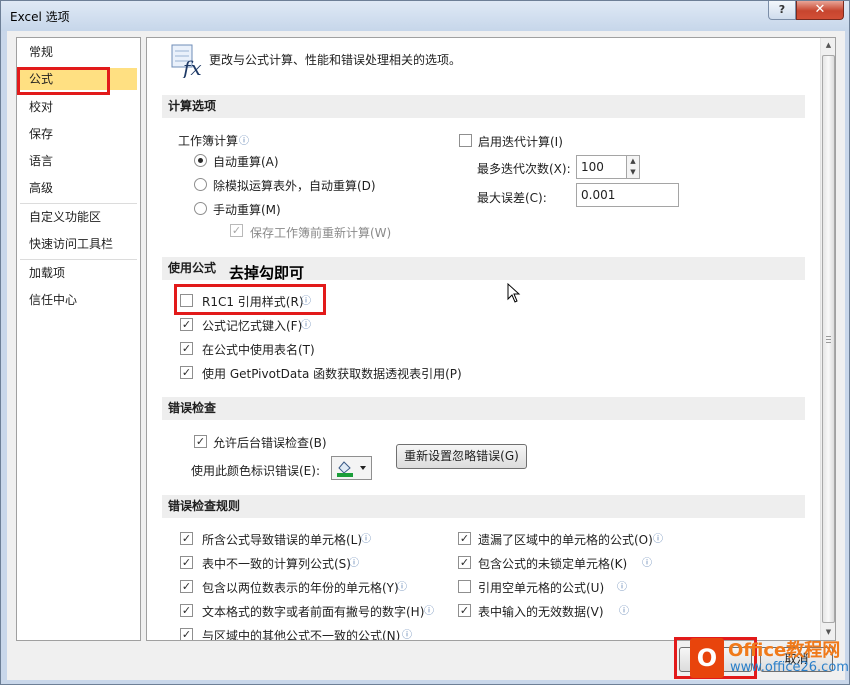  Describe the element at coordinates (191, 67) in the screenshot. I see `svg-text: fx` at that location.